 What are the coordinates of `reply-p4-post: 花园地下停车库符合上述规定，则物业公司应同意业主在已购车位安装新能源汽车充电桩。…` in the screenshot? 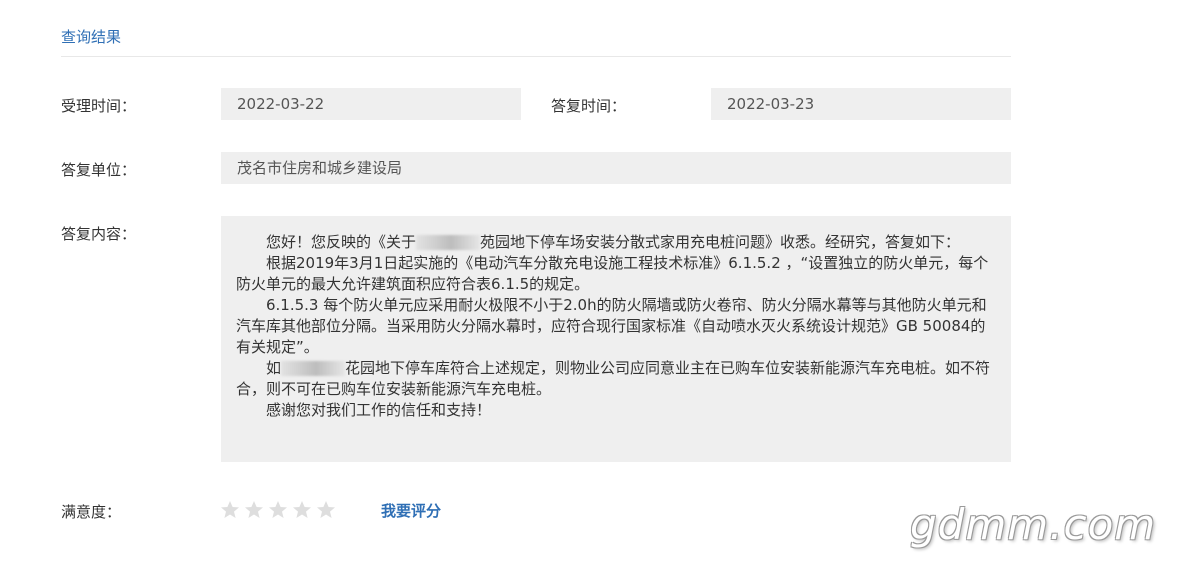 It's located at (613, 378).